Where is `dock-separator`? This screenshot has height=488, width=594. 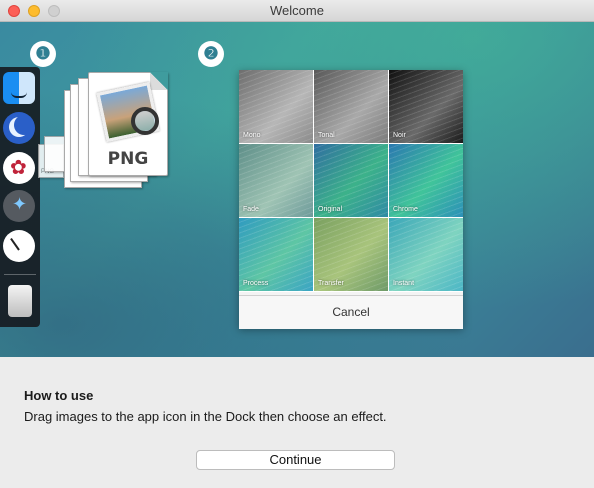
dock-separator is located at coordinates (20, 274).